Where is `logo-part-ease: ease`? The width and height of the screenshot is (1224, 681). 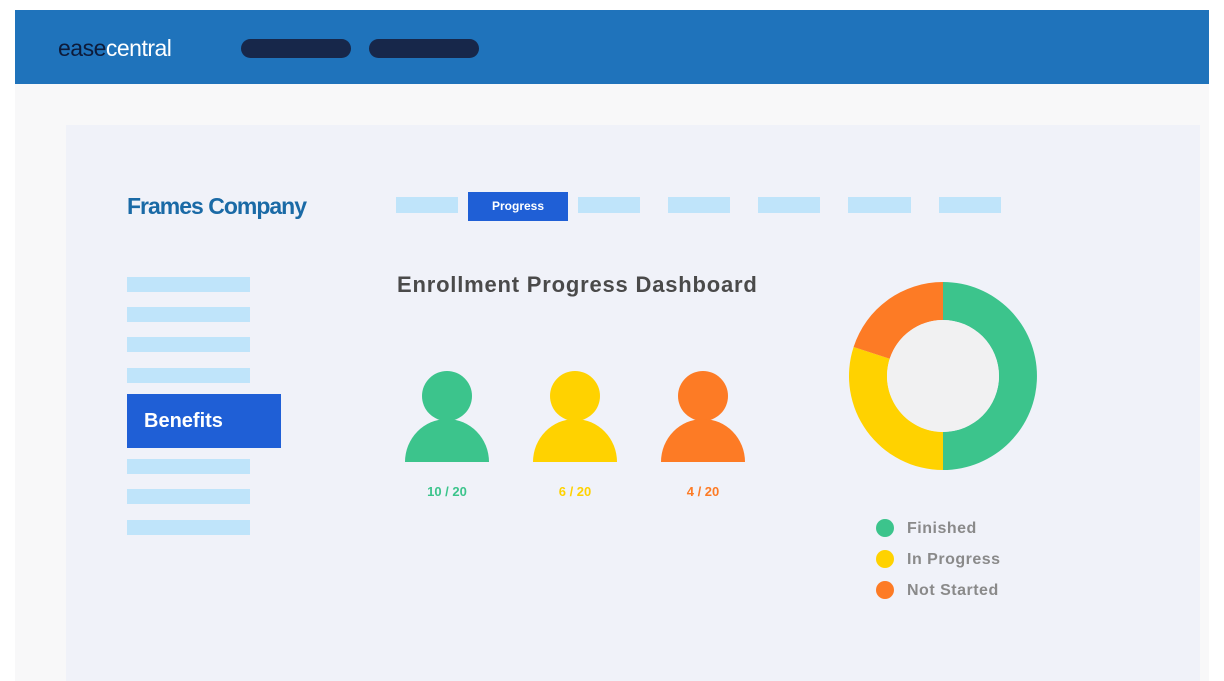 logo-part-ease: ease is located at coordinates (82, 48).